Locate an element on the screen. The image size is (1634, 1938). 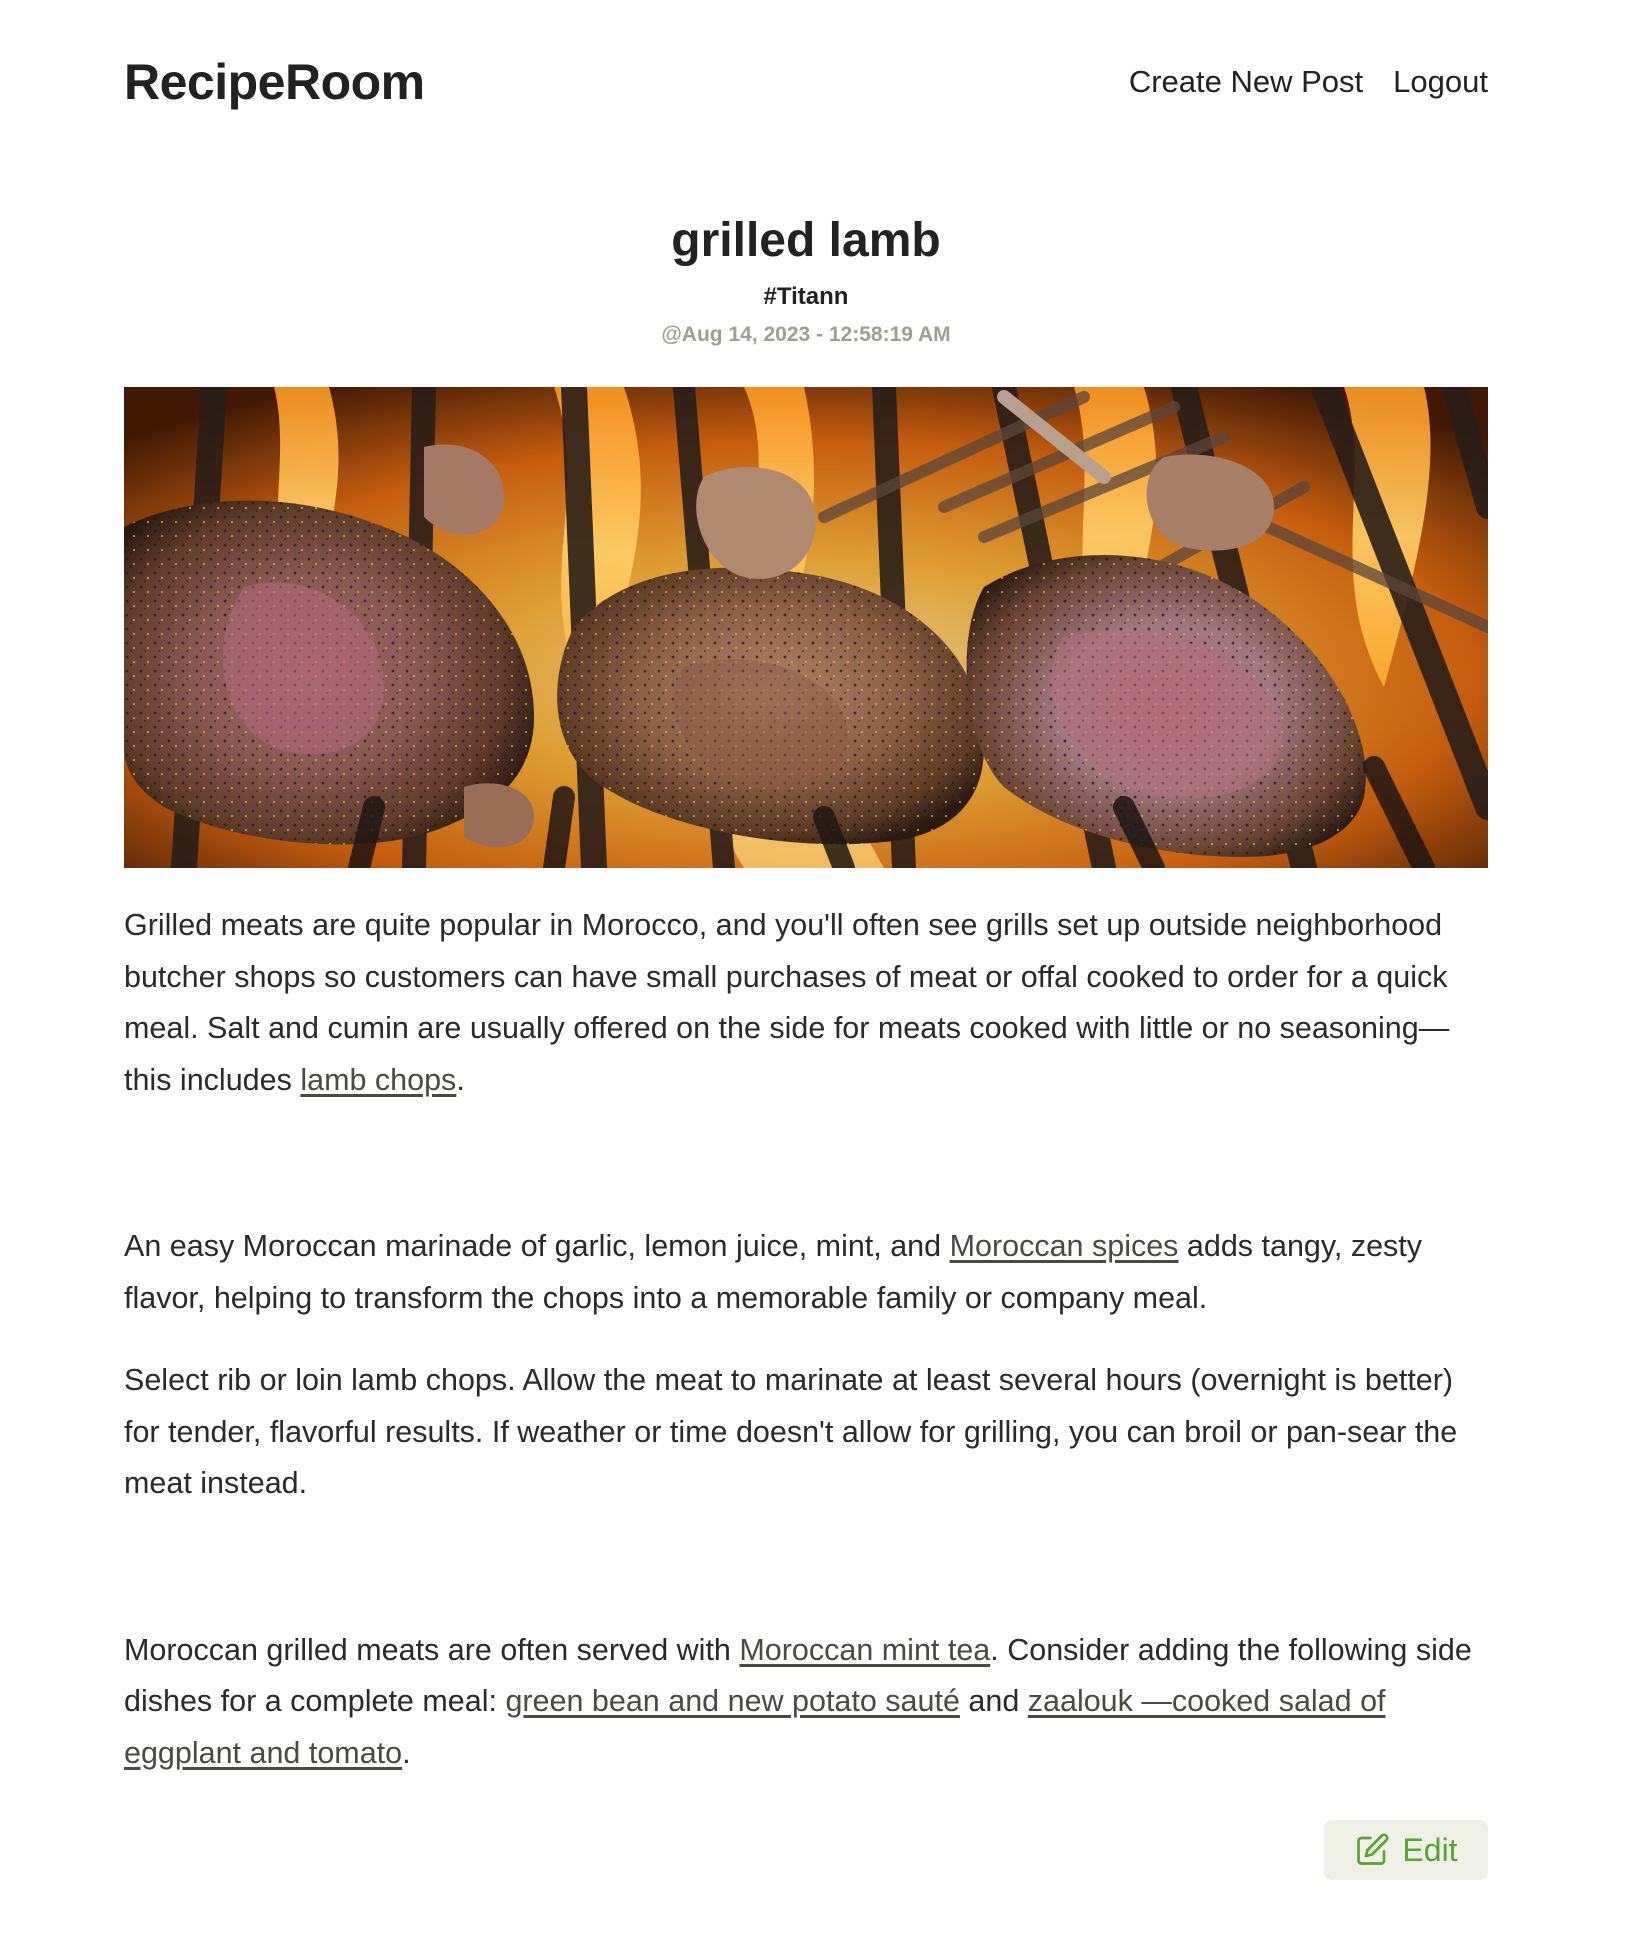
paragraph-4-and: and is located at coordinates (993, 1701).